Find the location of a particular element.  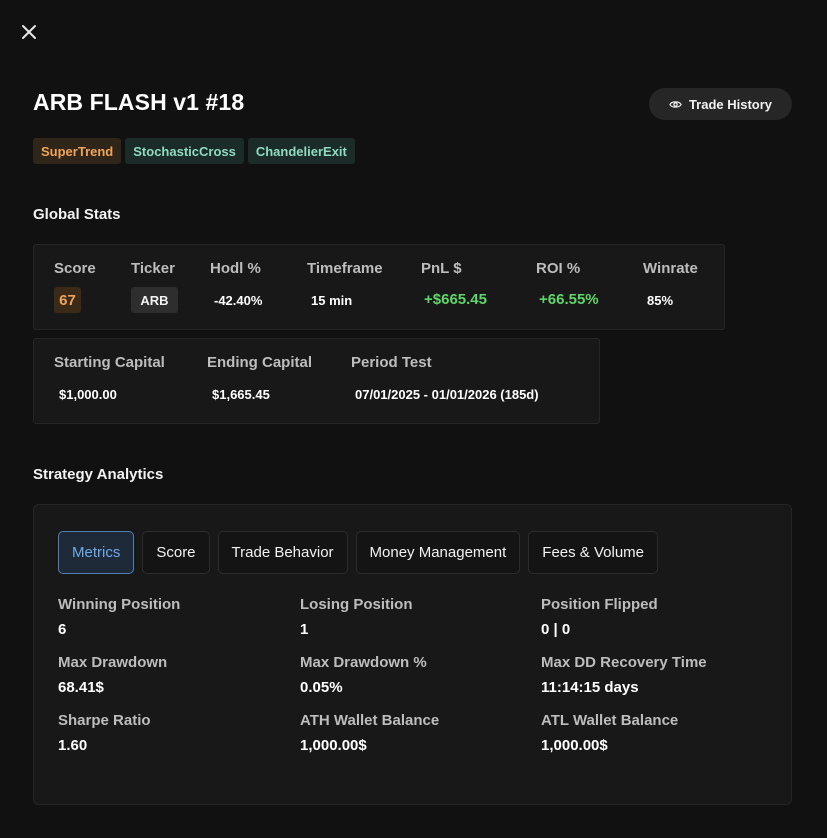

metric-value: 1 is located at coordinates (304, 629).